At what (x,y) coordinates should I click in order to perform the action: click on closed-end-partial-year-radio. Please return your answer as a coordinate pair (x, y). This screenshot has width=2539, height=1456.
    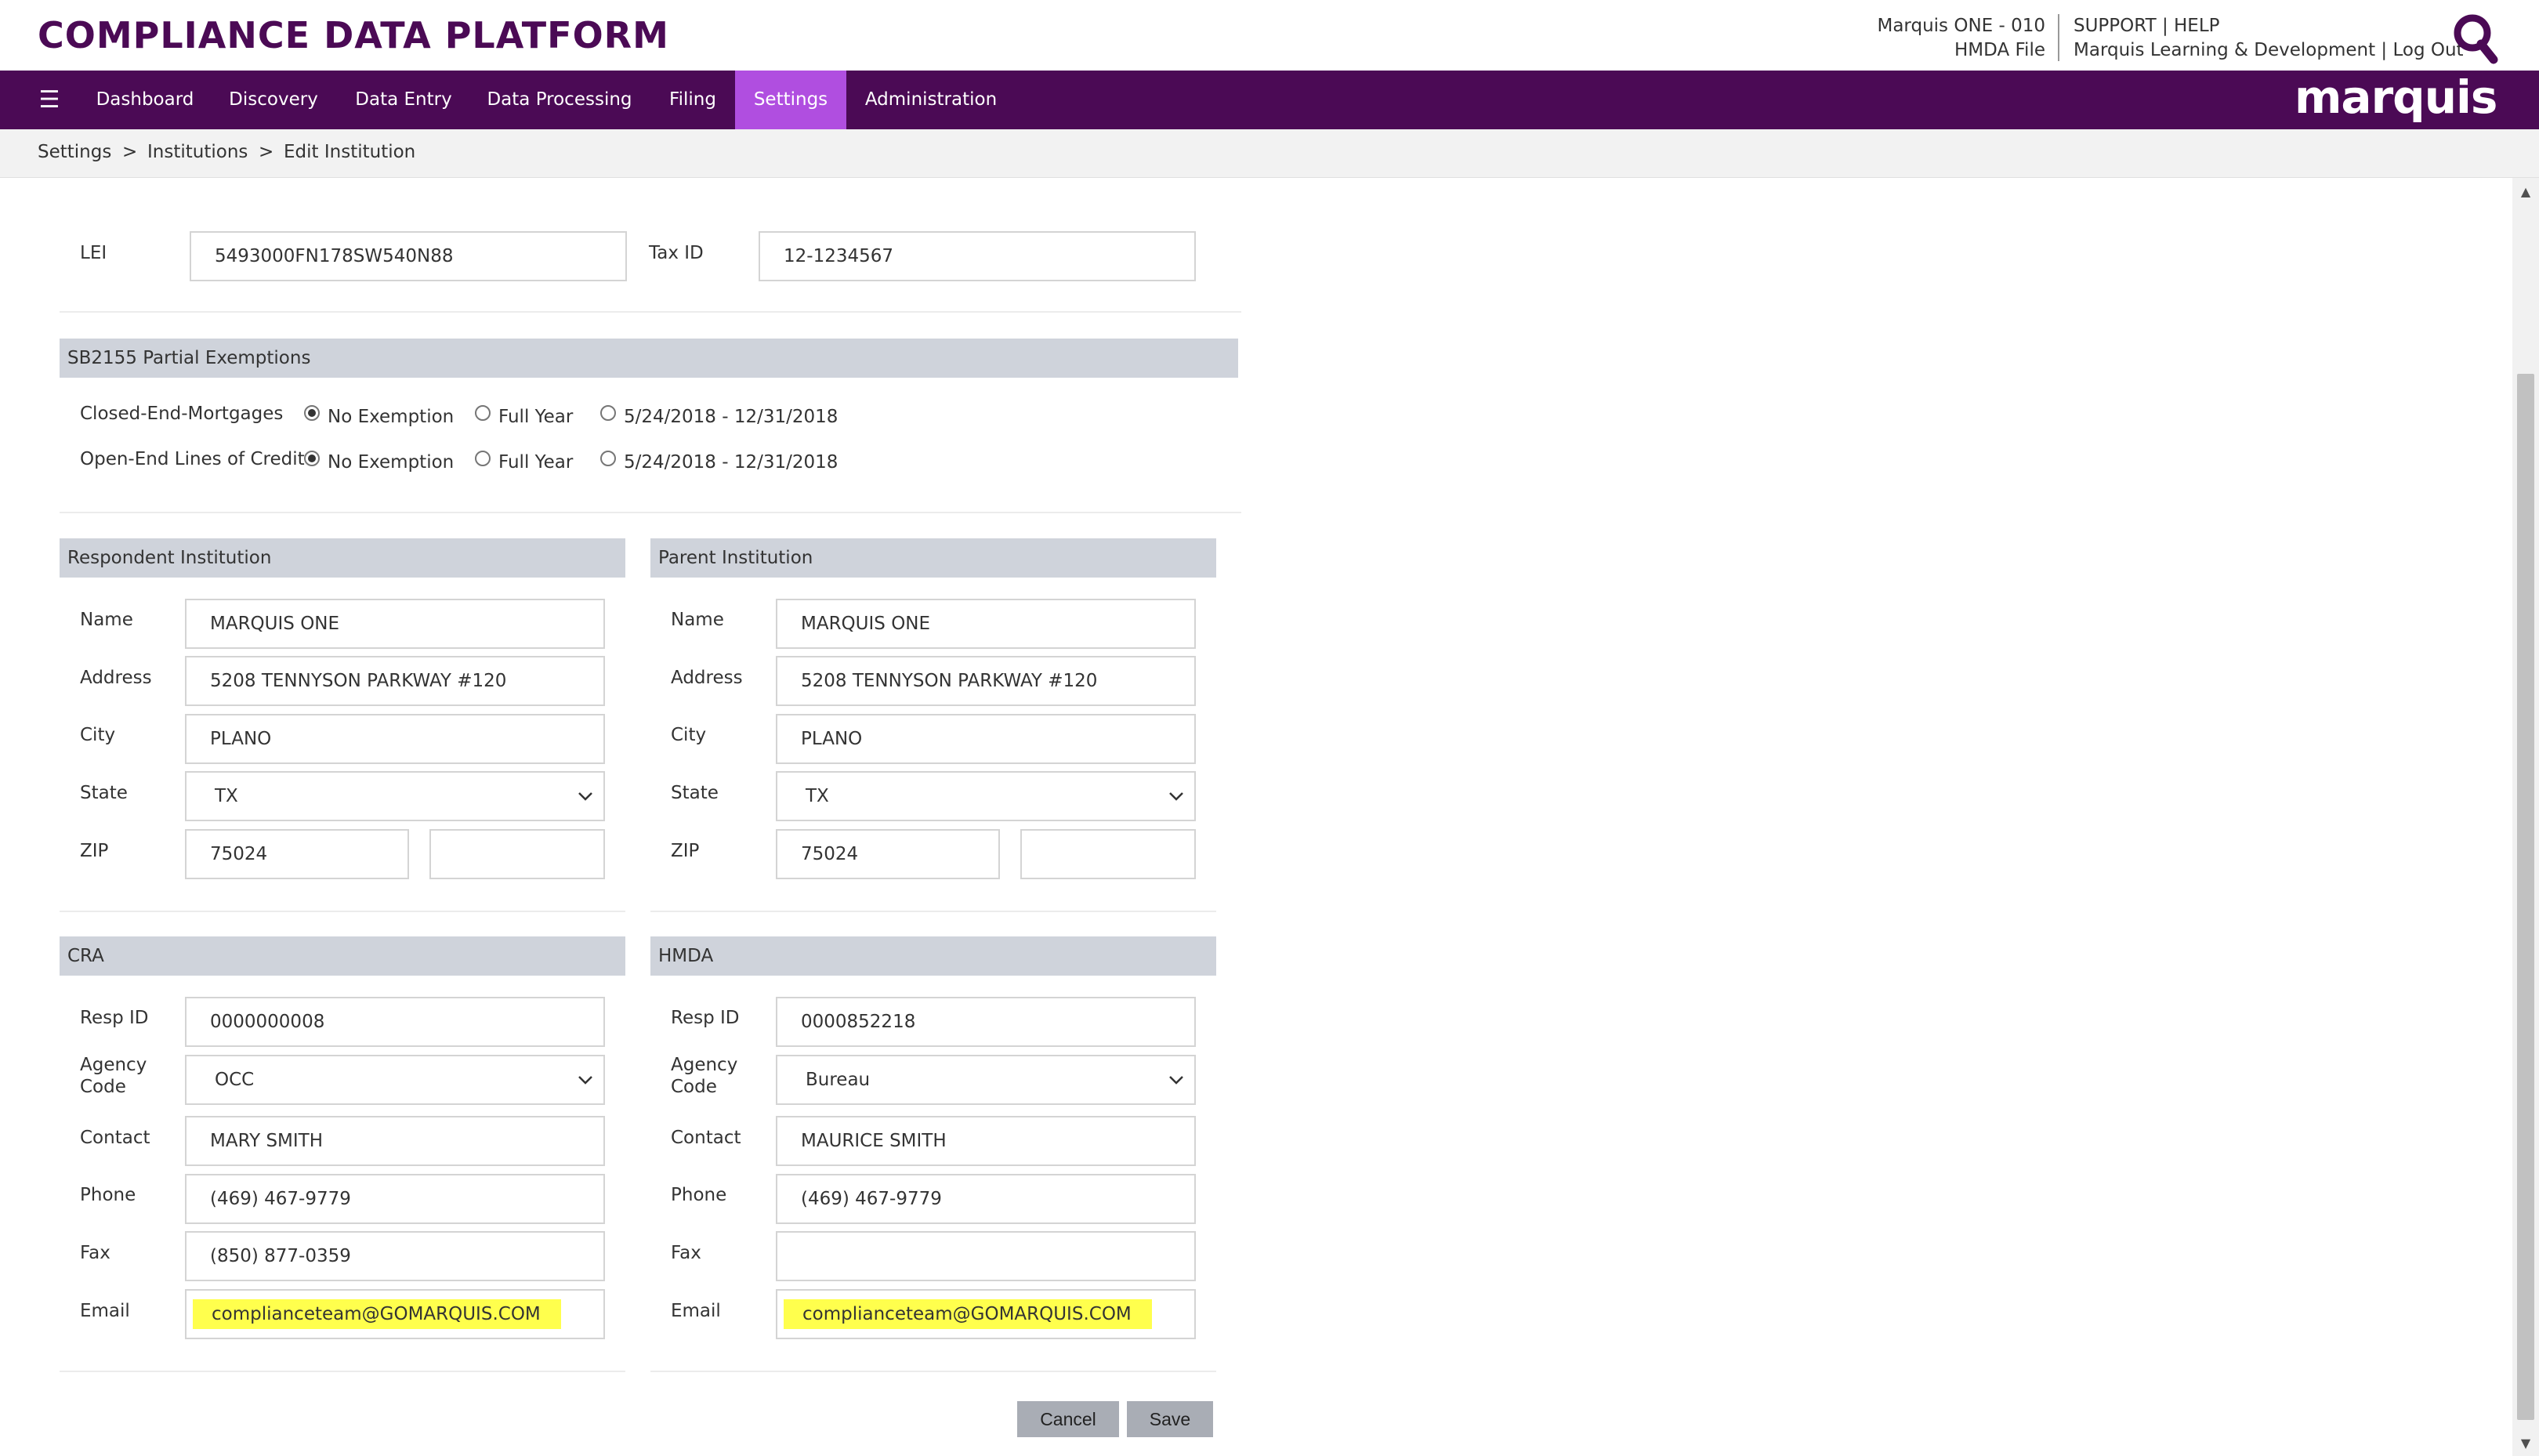
    Looking at the image, I should click on (608, 413).